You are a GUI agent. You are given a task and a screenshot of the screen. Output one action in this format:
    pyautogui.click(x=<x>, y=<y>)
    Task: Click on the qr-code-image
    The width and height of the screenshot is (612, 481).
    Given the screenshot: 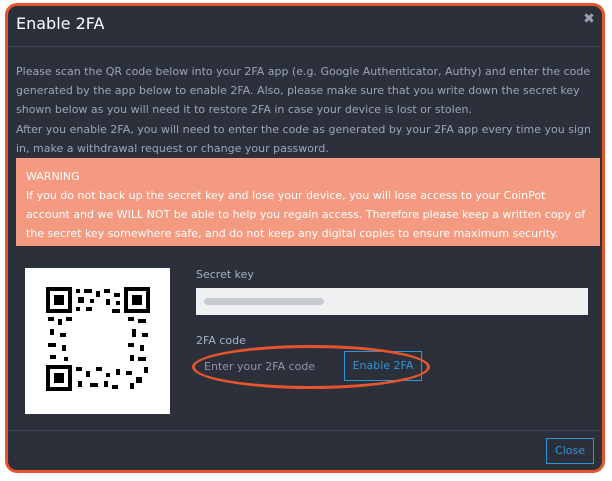 What is the action you would take?
    pyautogui.click(x=98, y=339)
    